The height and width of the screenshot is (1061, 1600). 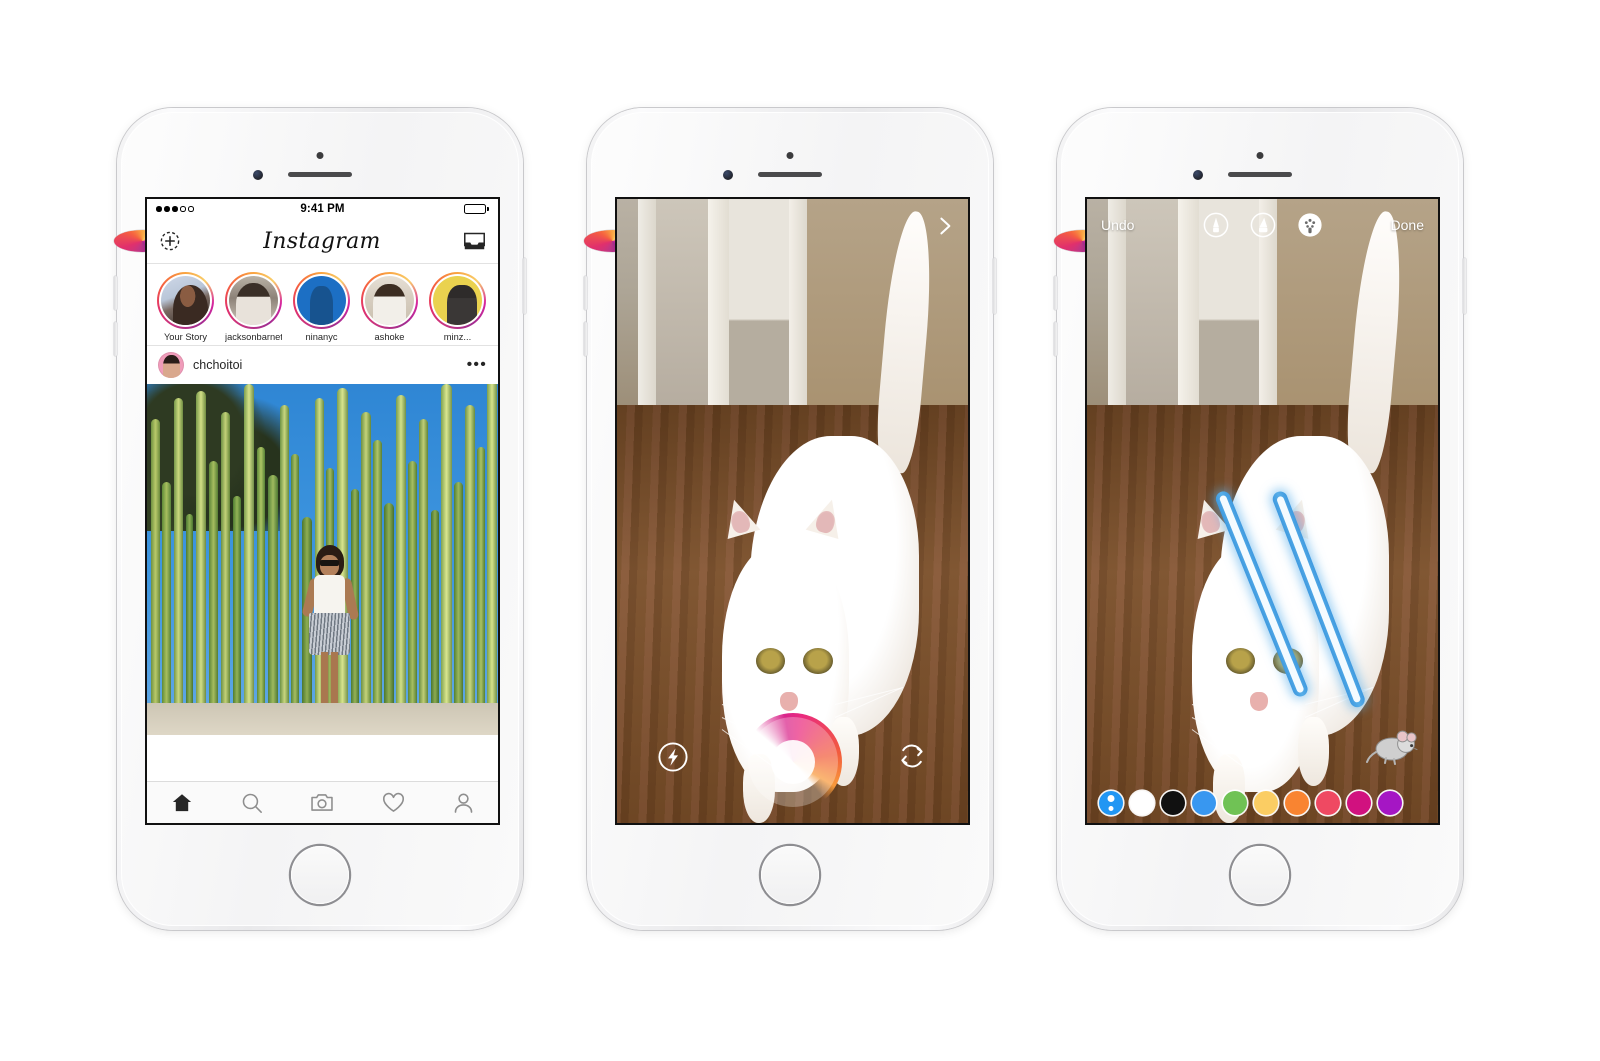 I want to click on color-swatch-white, so click(x=1142, y=803).